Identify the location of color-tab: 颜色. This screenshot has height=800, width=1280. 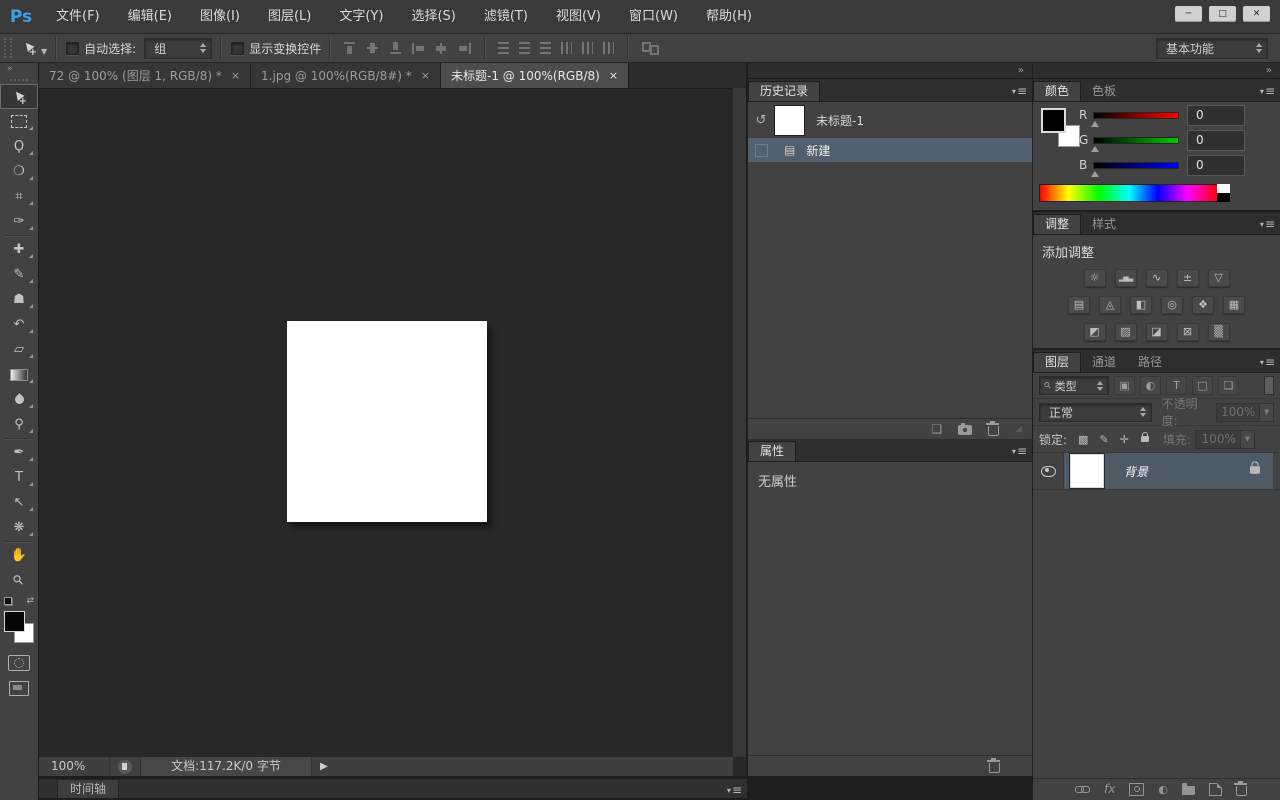
(1057, 91).